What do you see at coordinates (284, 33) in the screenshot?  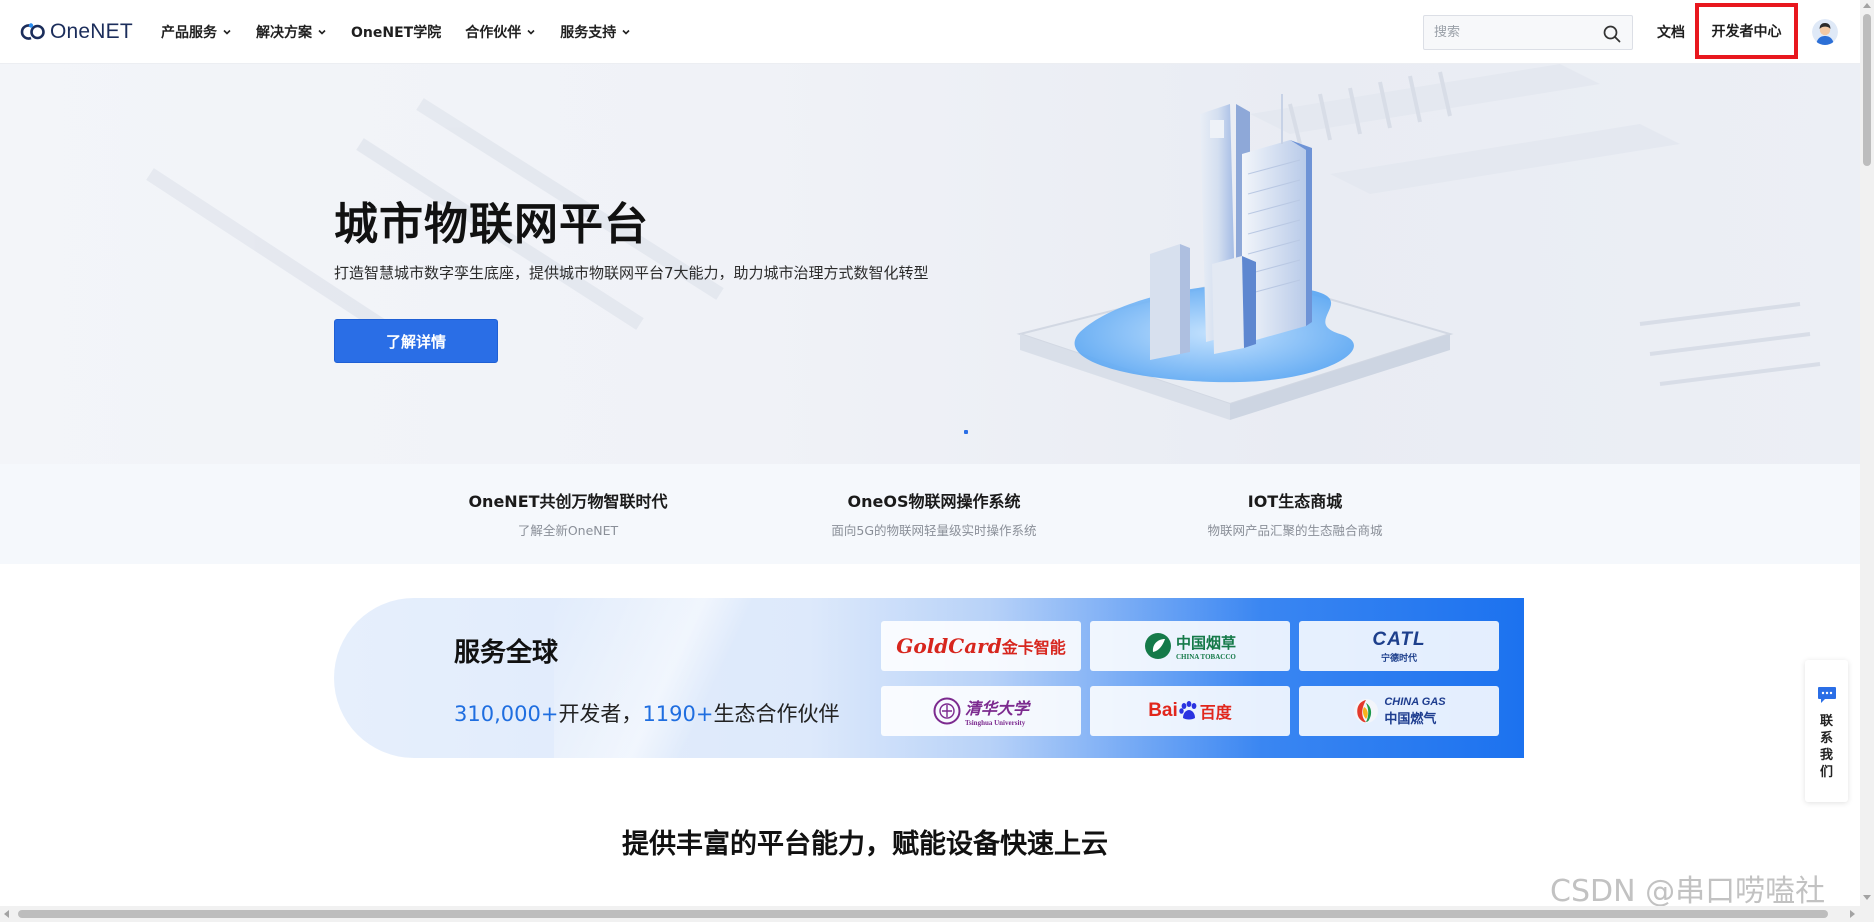 I see `nav-item-label: 解决方案` at bounding box center [284, 33].